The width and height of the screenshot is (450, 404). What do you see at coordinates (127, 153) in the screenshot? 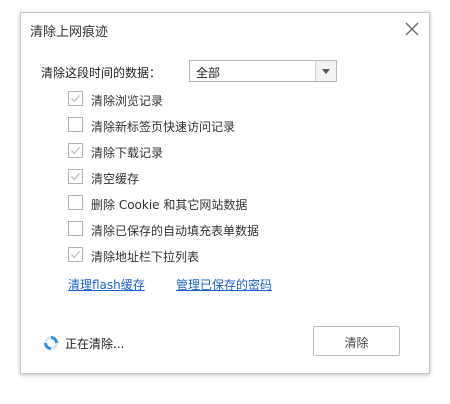
I see `option-label: 清除下载记录` at bounding box center [127, 153].